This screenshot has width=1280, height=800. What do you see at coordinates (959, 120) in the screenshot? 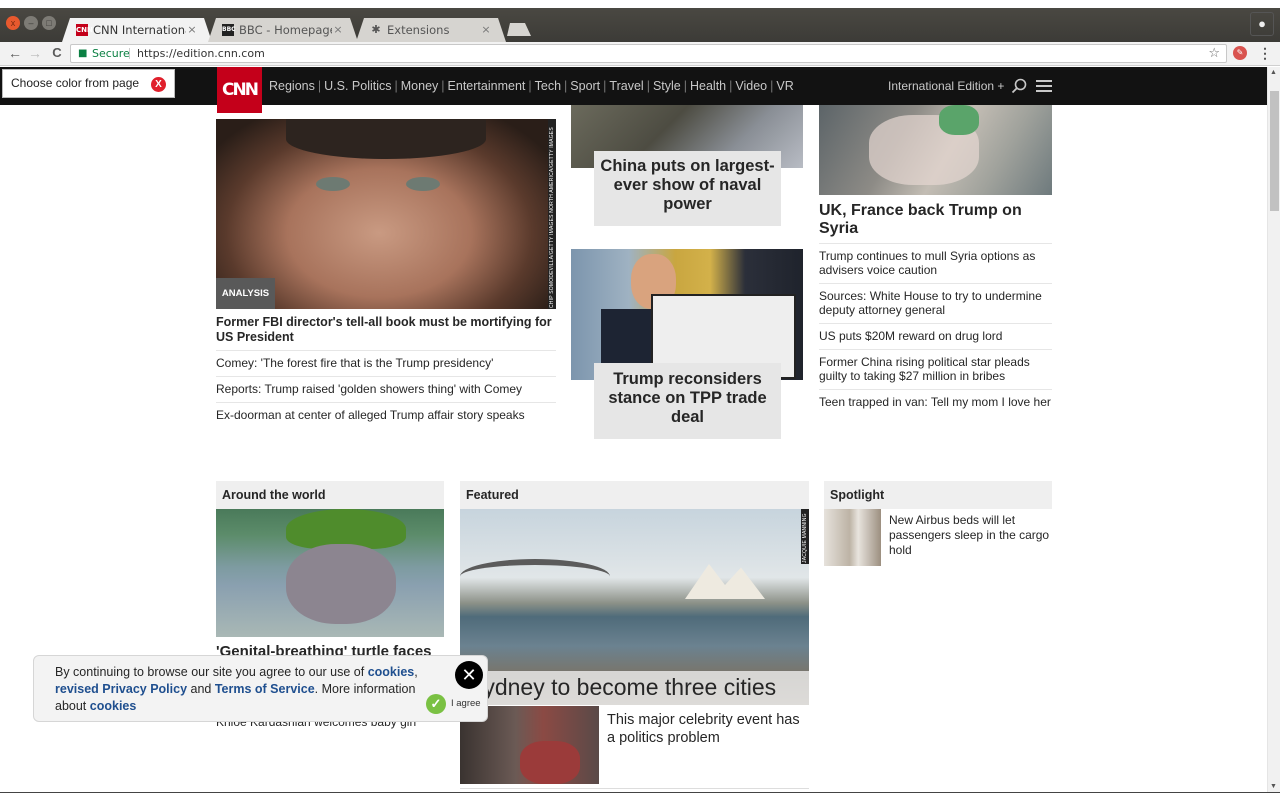
I see `mask-shape` at bounding box center [959, 120].